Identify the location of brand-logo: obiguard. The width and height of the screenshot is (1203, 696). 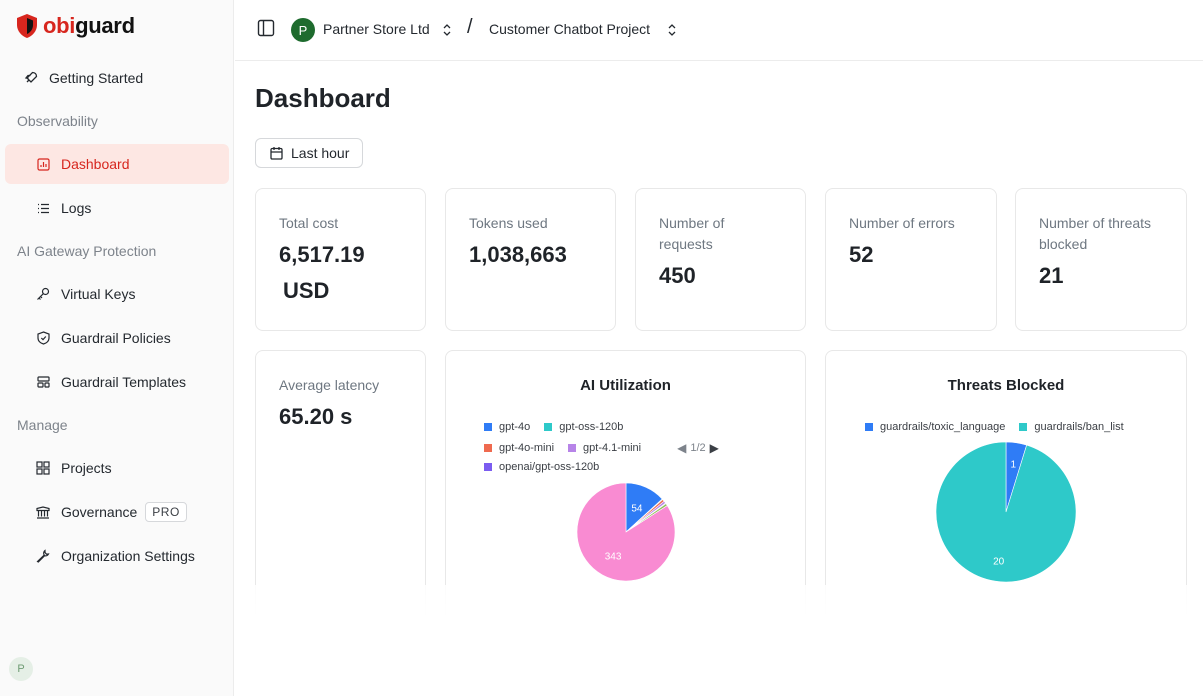
(75, 26).